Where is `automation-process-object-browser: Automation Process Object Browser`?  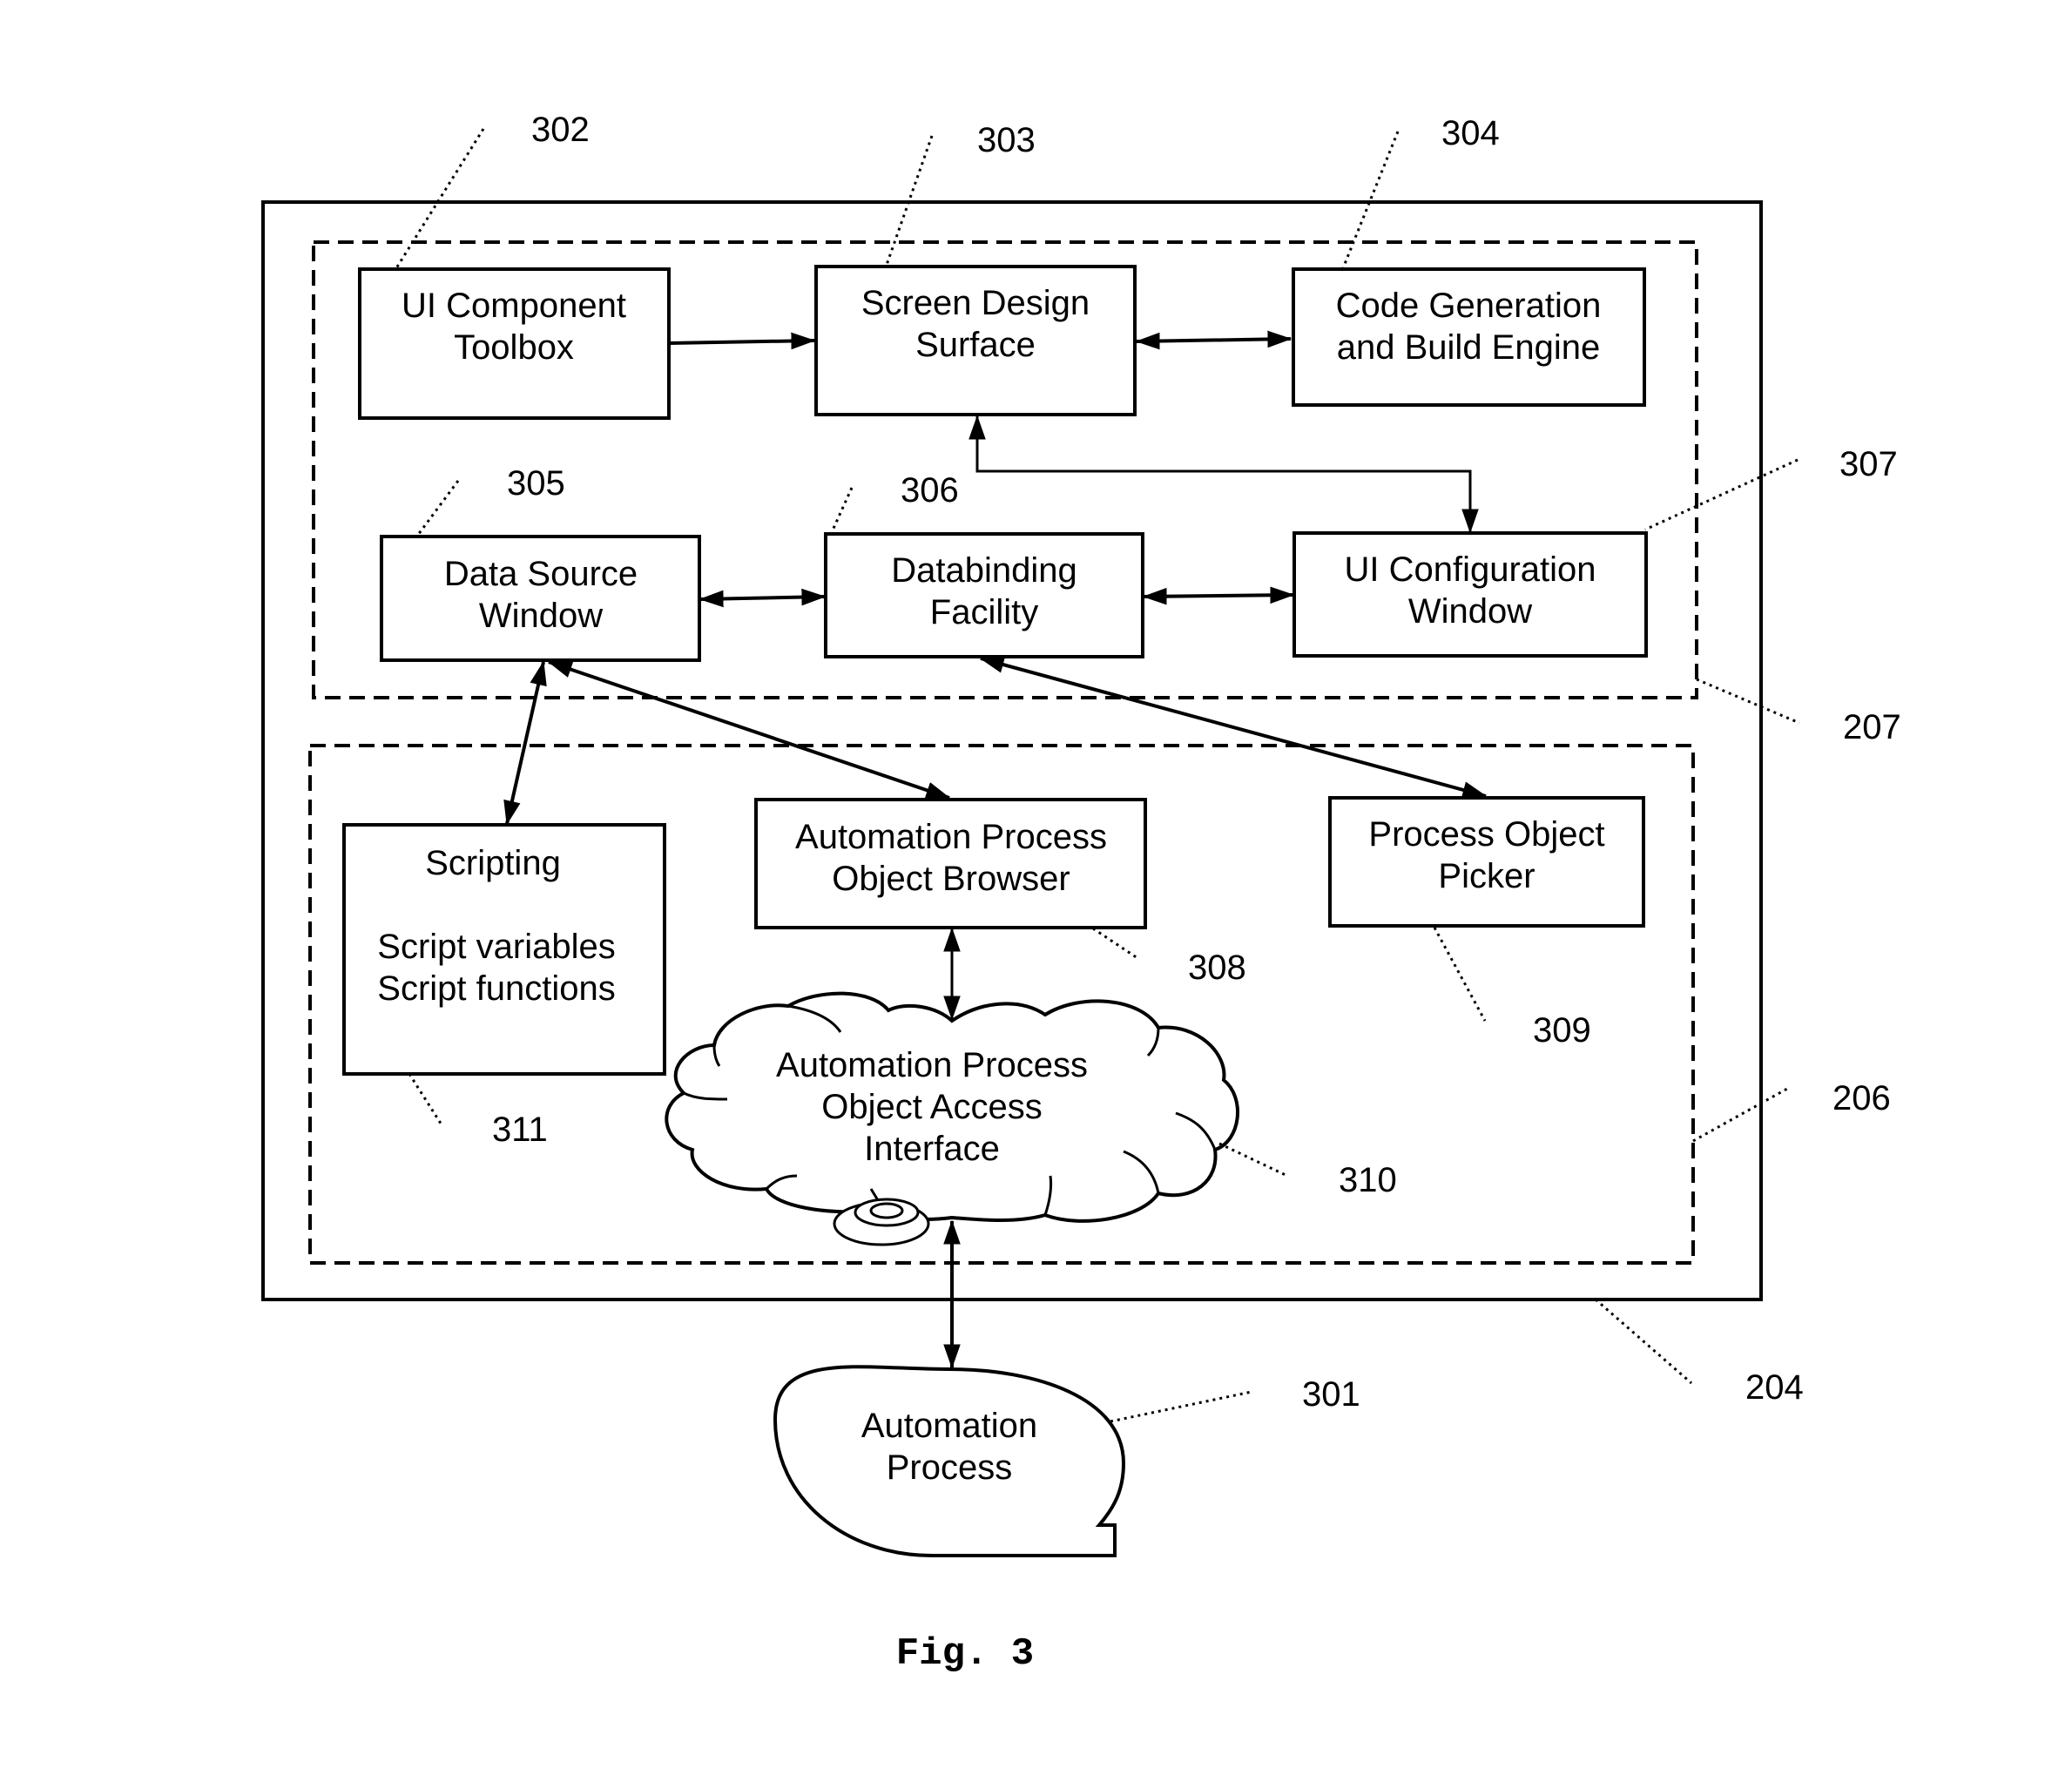
automation-process-object-browser: Automation Process Object Browser is located at coordinates (950, 863).